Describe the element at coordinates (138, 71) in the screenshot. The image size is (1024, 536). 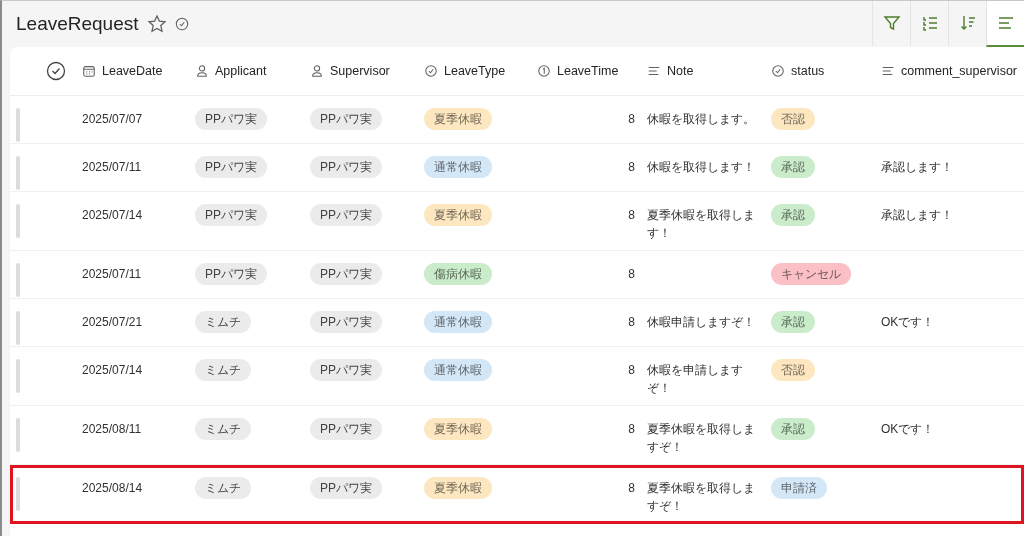
I see `column-header: LeaveDate` at that location.